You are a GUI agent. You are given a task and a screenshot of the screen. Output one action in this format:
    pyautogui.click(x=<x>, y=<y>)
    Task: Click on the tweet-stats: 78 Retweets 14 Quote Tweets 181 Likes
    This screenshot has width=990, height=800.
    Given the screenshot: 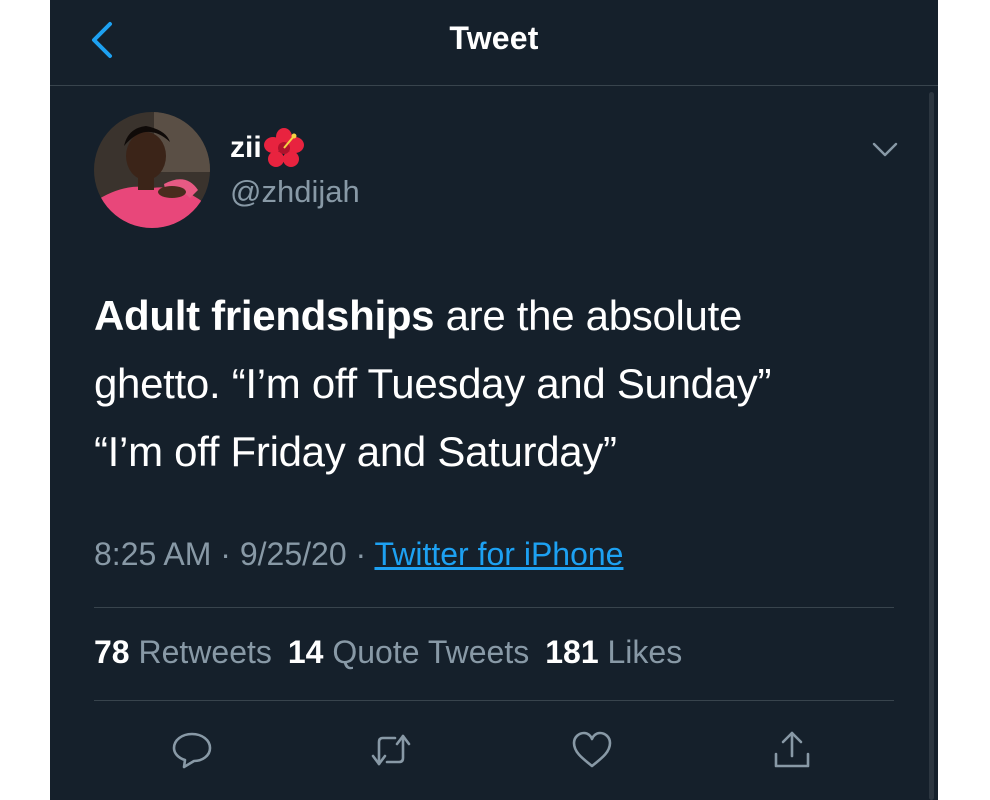 What is the action you would take?
    pyautogui.click(x=396, y=652)
    